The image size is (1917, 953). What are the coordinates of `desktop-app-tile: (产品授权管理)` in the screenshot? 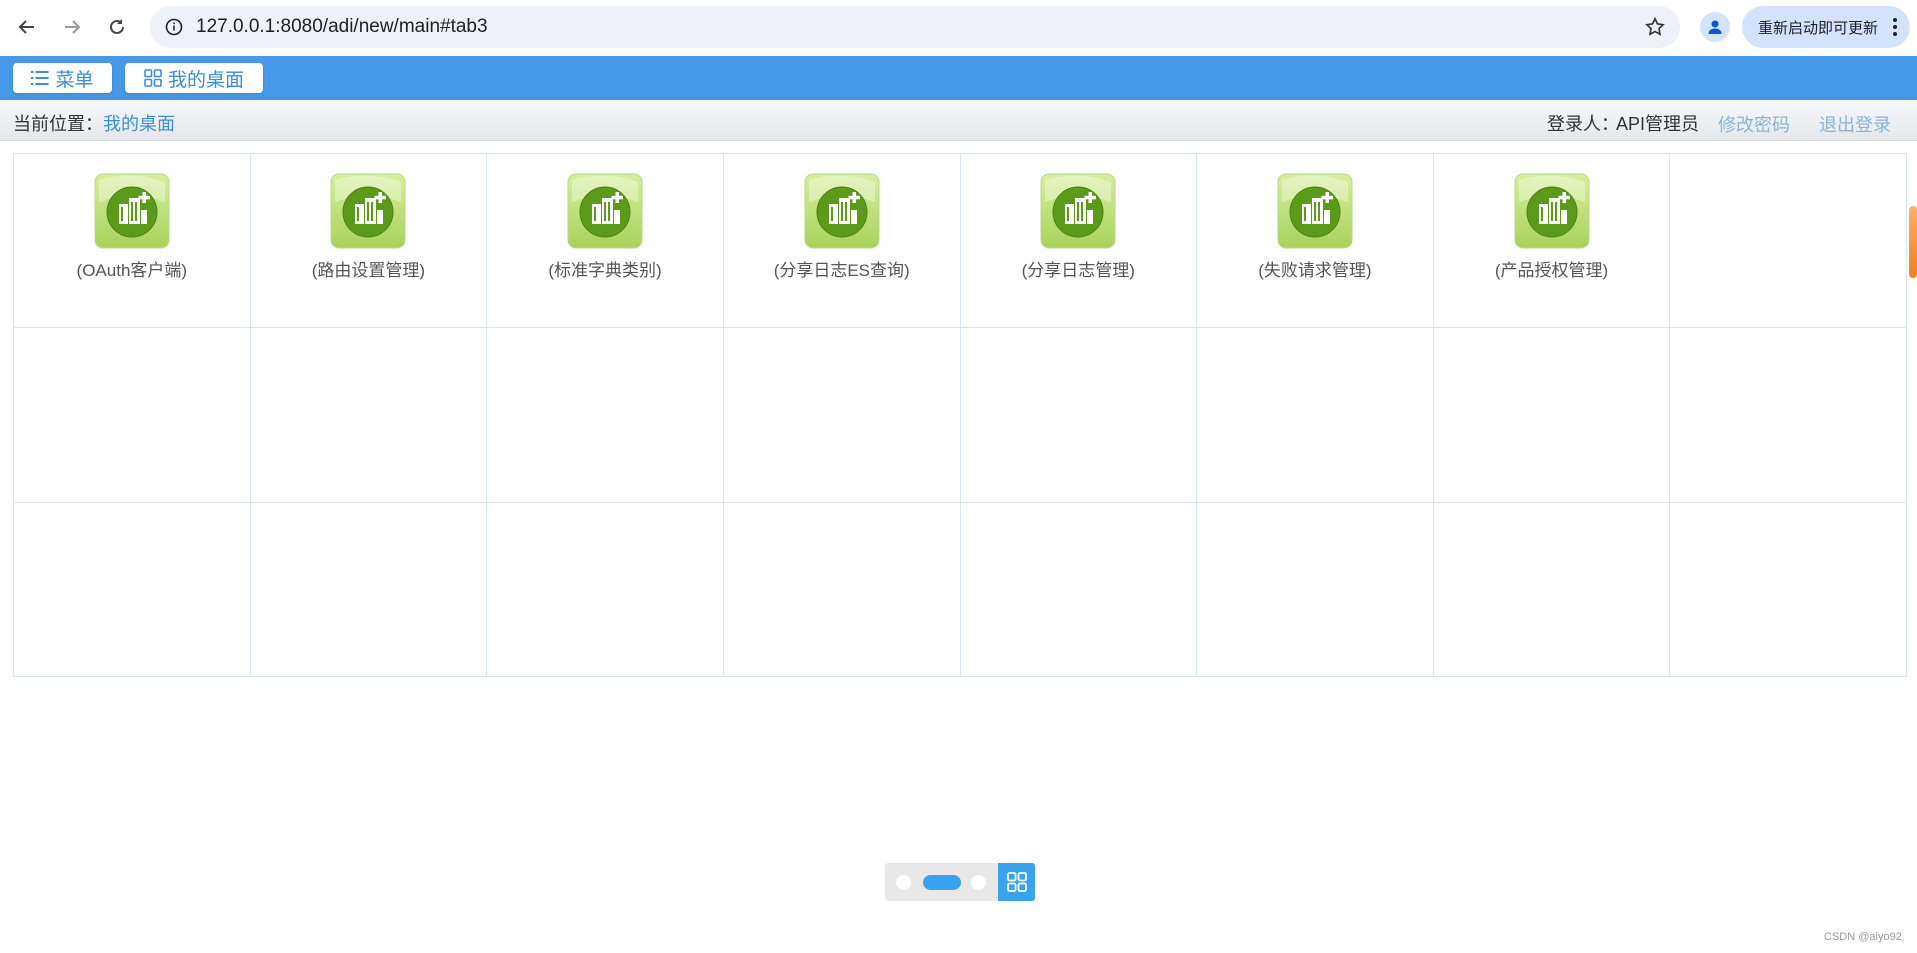 It's located at (1552, 226).